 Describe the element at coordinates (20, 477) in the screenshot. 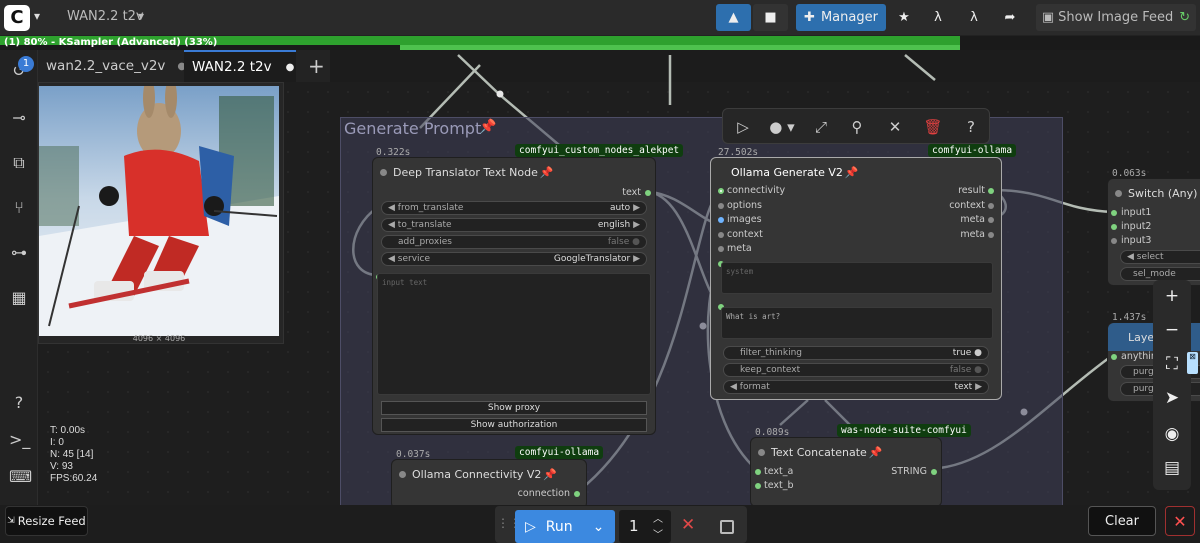

I see `keyboard-icon: ⌨` at that location.